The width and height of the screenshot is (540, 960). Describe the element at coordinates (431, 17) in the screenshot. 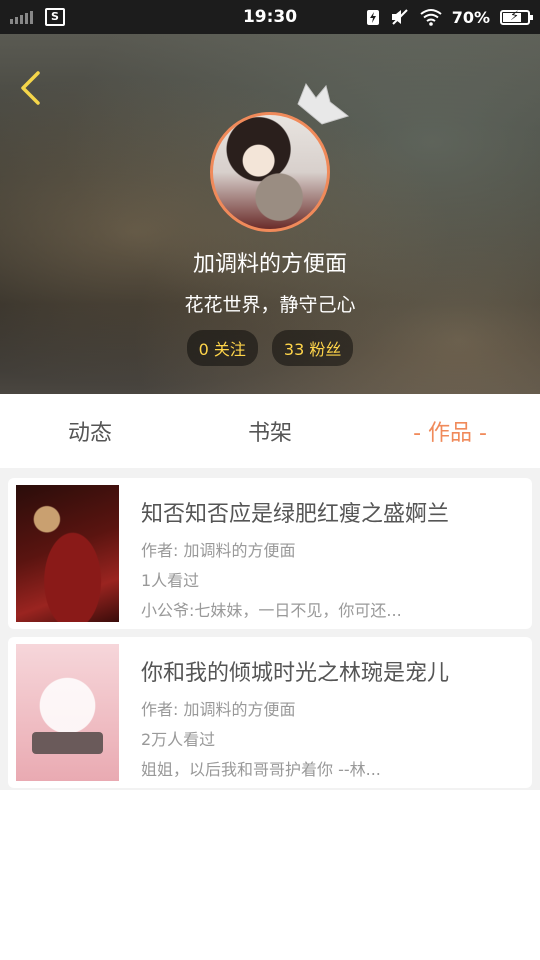

I see `wifi-icon` at that location.